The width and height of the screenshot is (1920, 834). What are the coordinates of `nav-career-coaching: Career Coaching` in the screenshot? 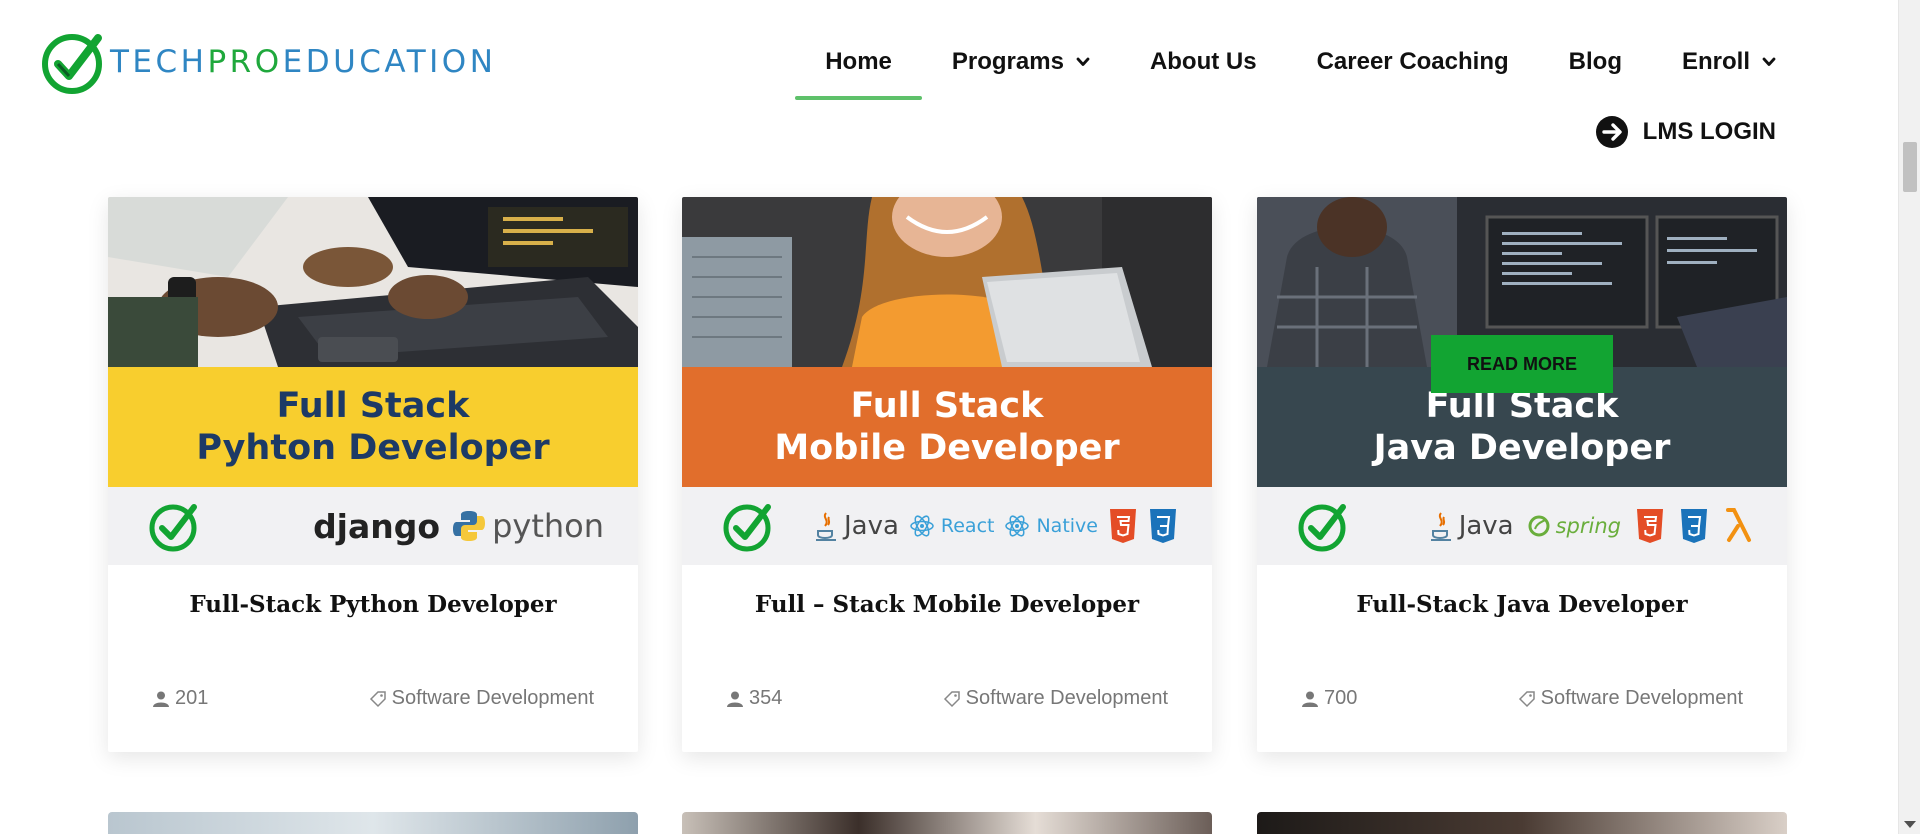 It's located at (1413, 62).